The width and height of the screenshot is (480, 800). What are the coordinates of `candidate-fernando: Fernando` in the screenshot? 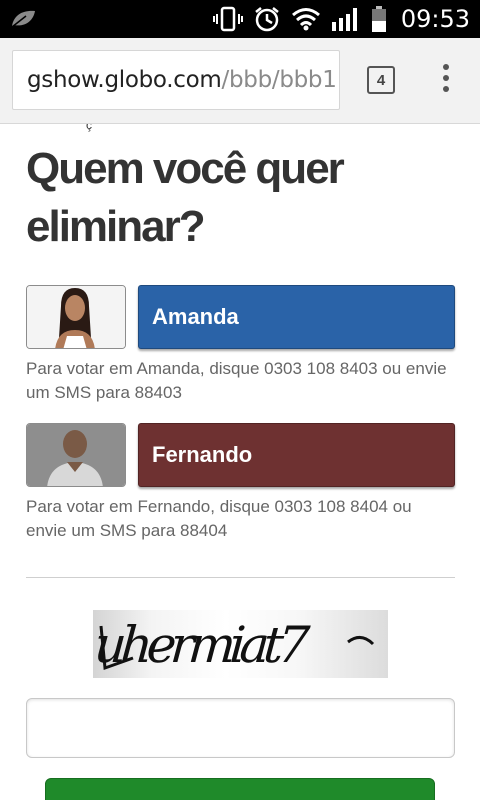 It's located at (240, 455).